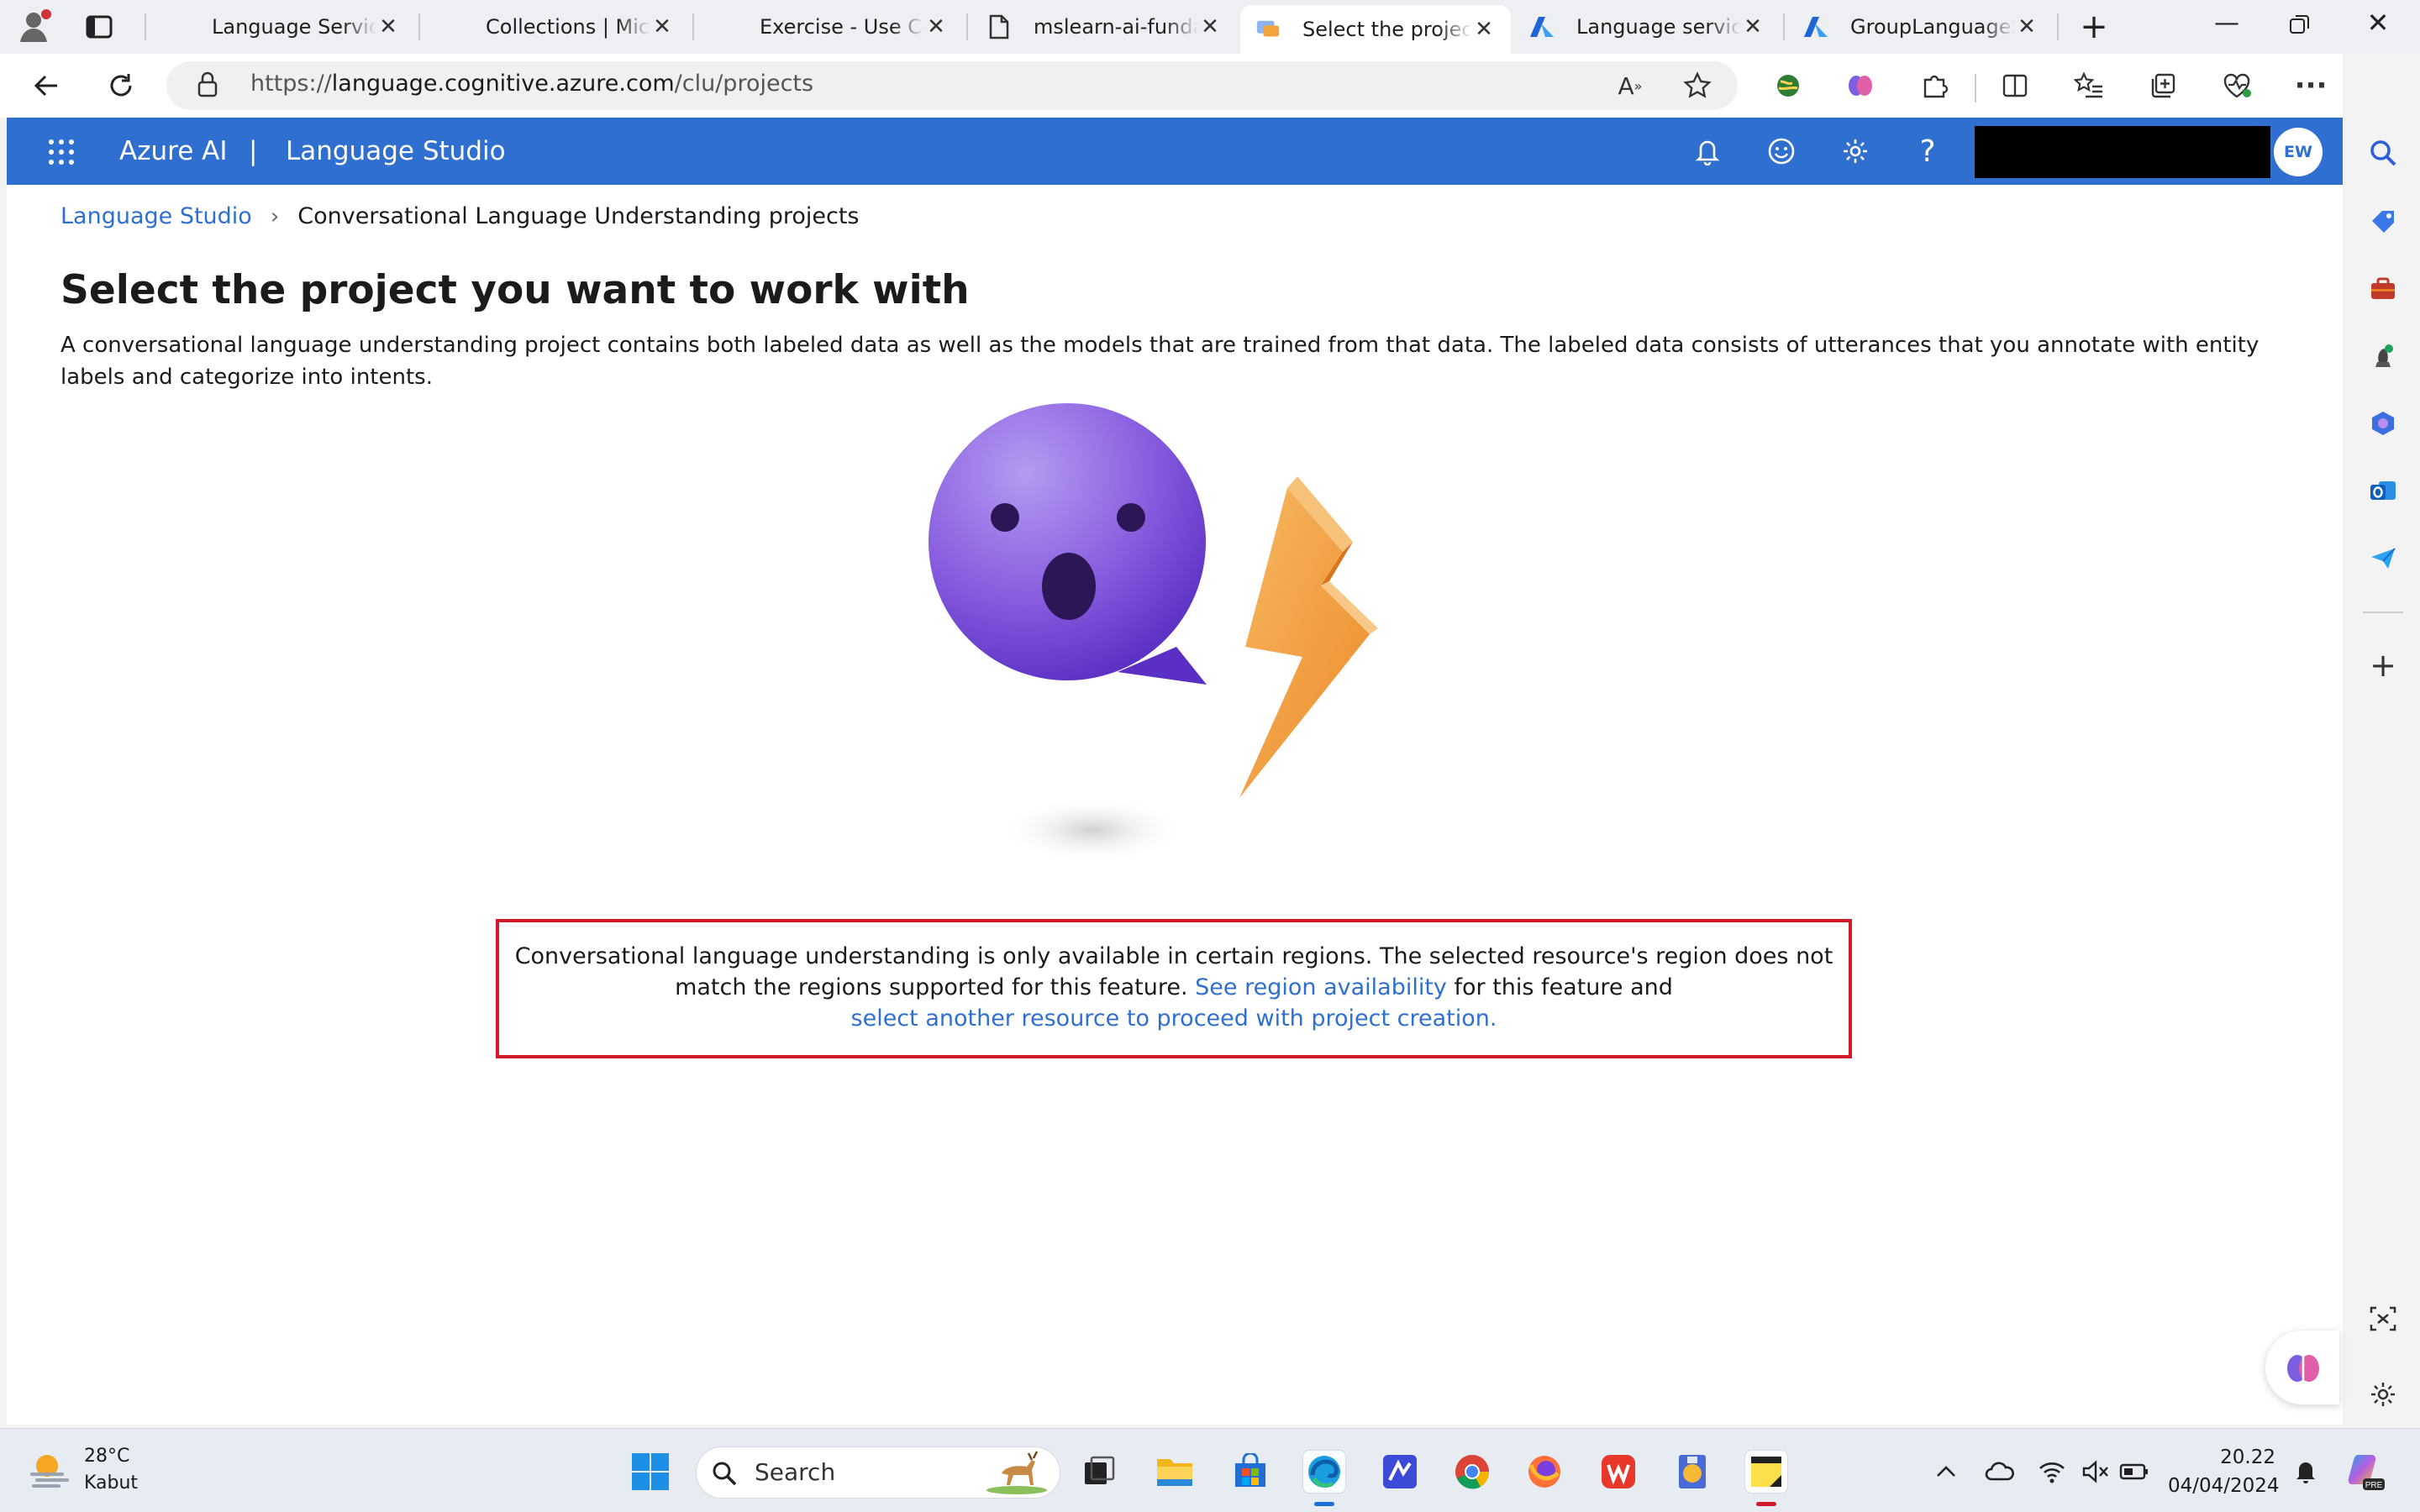  I want to click on new-tab-icon: +, so click(2093, 26).